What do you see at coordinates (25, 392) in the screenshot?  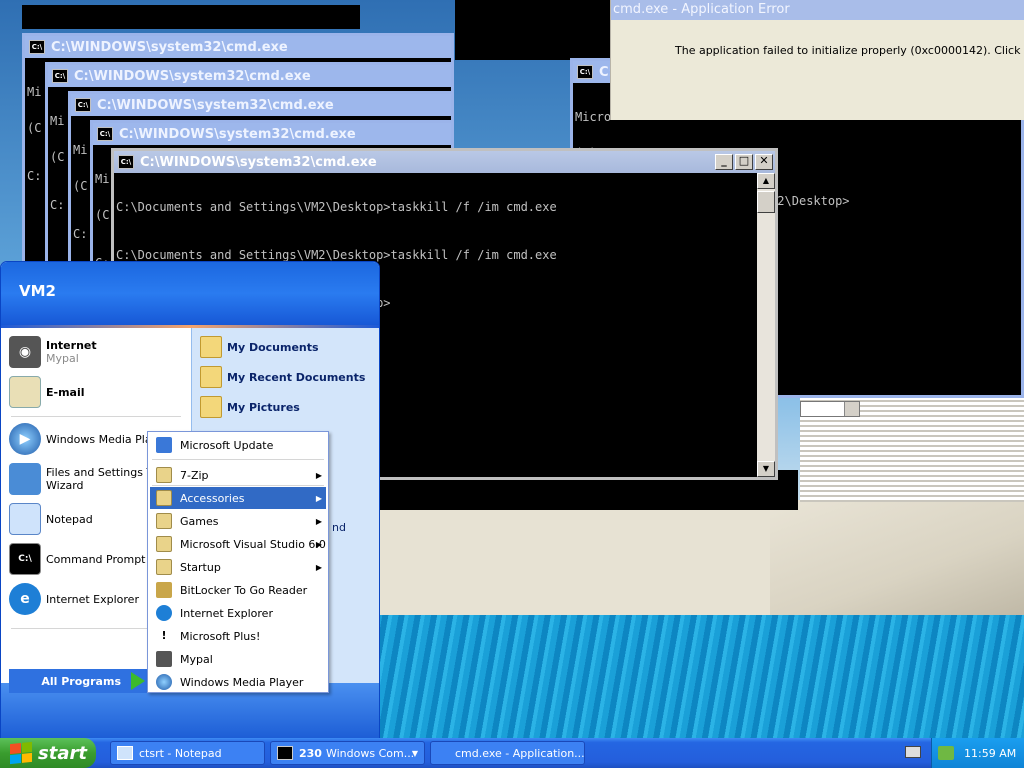 I see `email-icon` at bounding box center [25, 392].